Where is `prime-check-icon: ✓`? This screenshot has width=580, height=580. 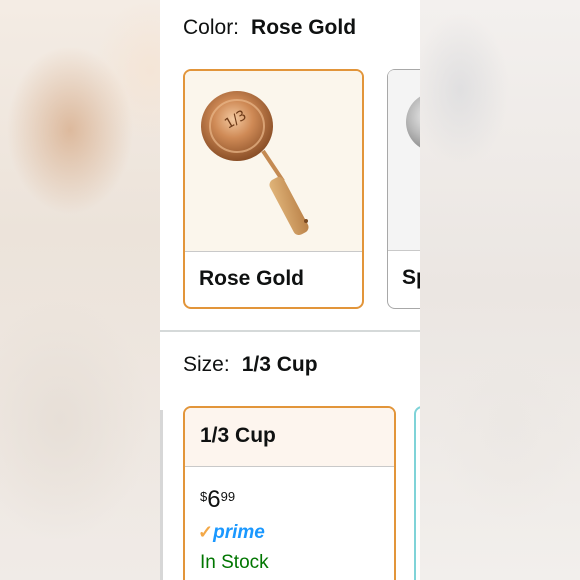 prime-check-icon: ✓ is located at coordinates (206, 532).